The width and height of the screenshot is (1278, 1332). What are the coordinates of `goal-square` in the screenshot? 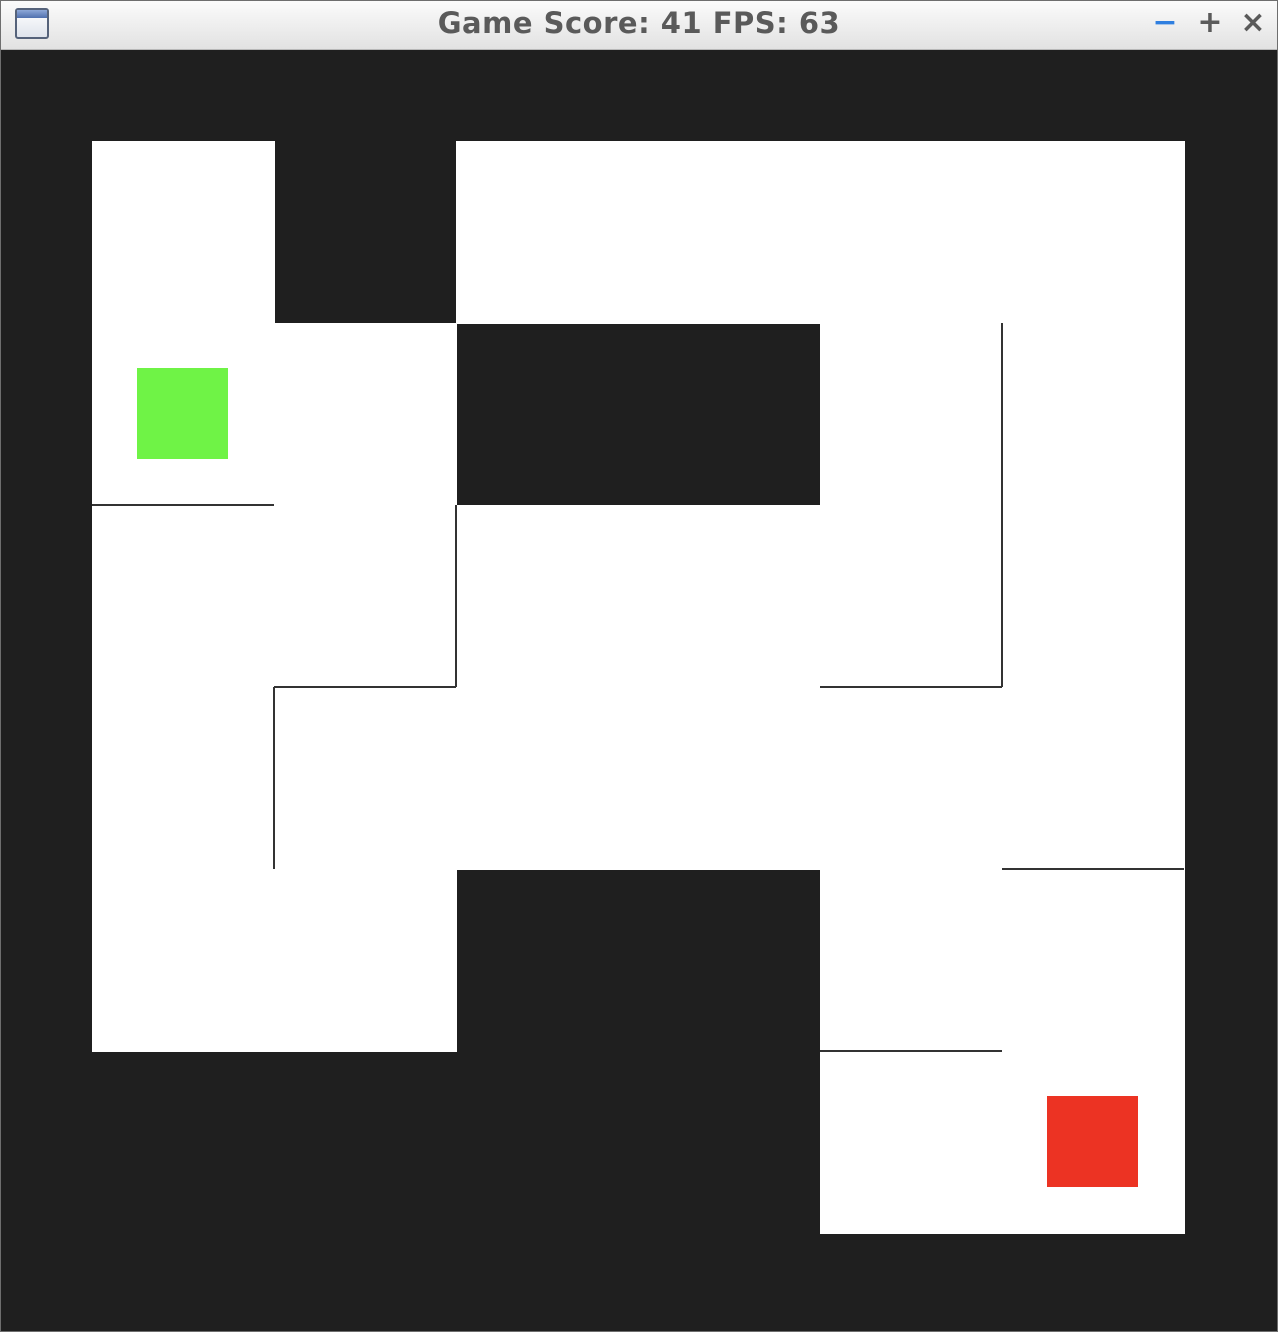 It's located at (1092, 1141).